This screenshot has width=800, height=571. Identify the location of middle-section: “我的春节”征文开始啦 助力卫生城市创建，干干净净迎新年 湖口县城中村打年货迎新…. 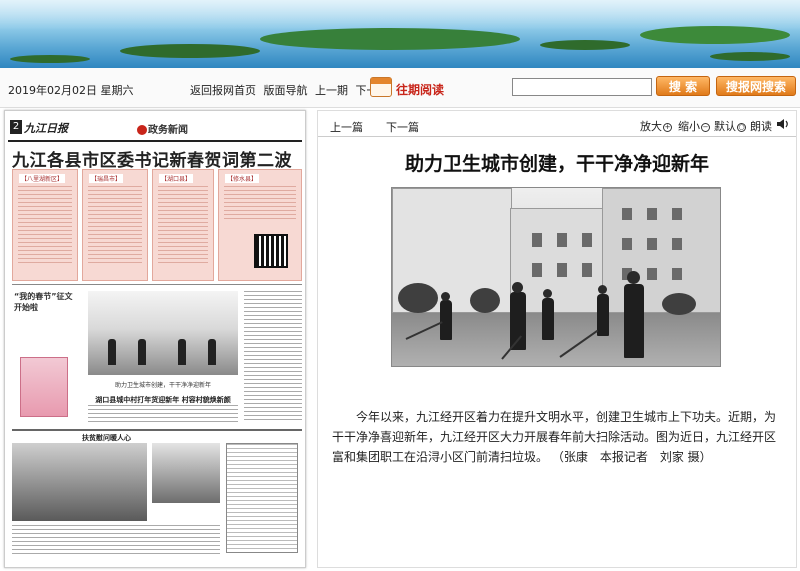
(157, 354).